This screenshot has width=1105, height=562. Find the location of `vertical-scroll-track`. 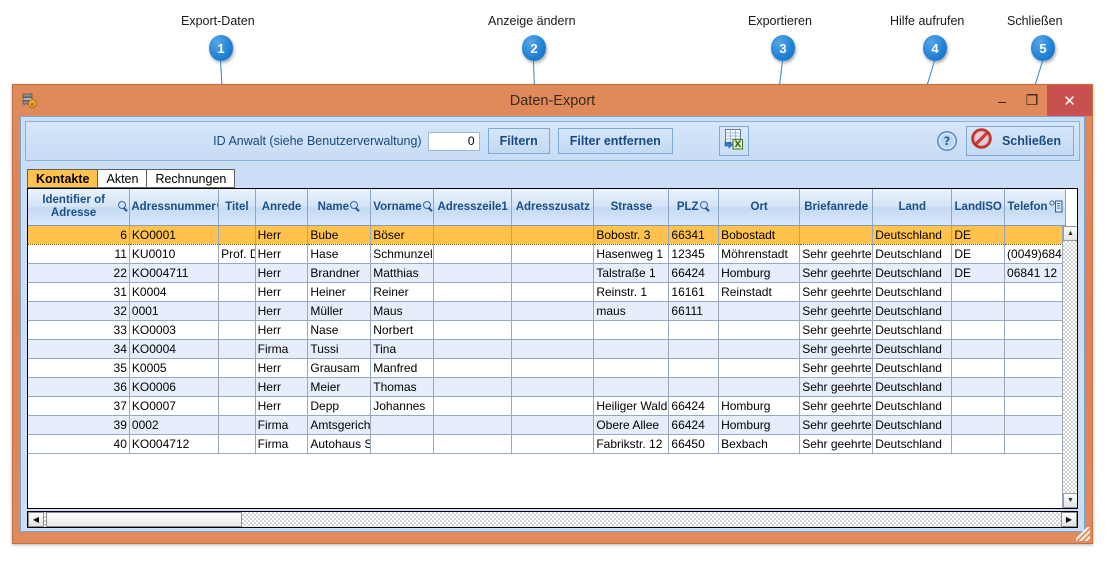

vertical-scroll-track is located at coordinates (1070, 374).